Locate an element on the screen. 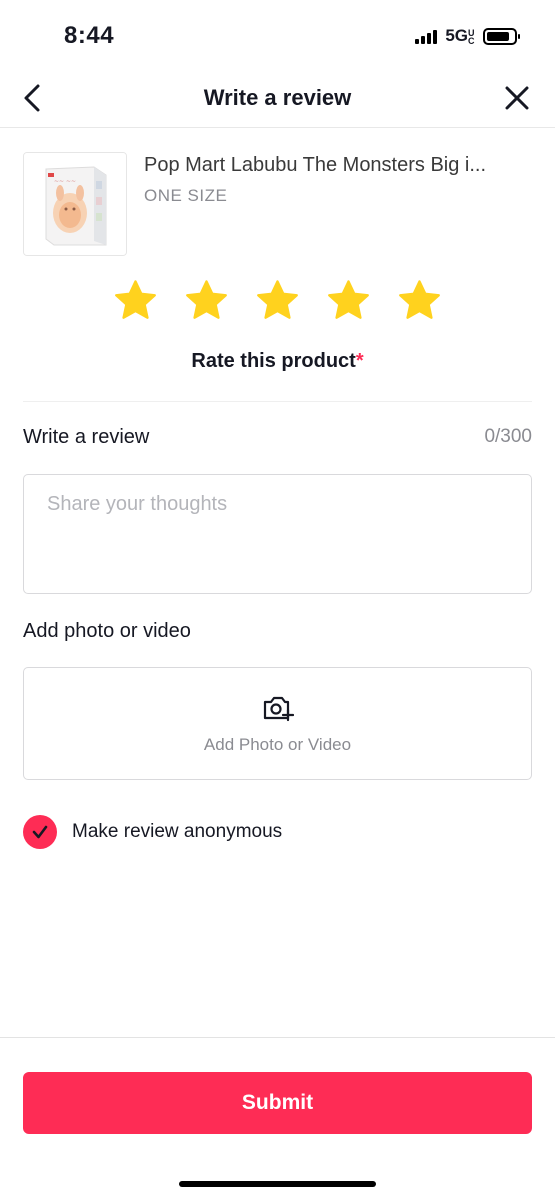 This screenshot has height=1200, width=555. anonymous-checkbox is located at coordinates (40, 832).